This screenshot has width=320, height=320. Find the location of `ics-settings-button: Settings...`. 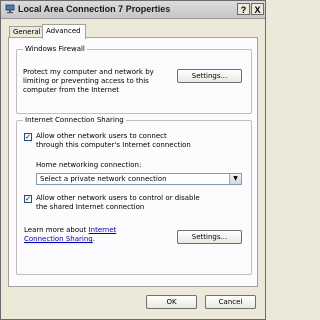

ics-settings-button: Settings... is located at coordinates (209, 237).